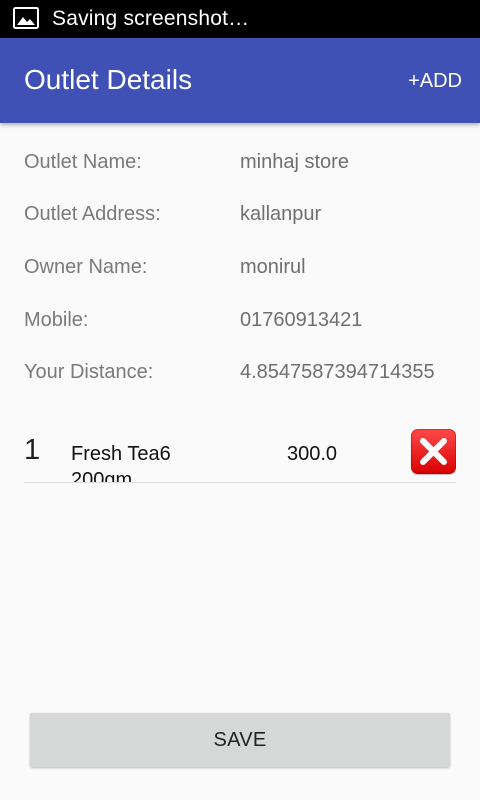 This screenshot has width=480, height=800. I want to click on mobile-row: Mobile: 01760913421, so click(240, 321).